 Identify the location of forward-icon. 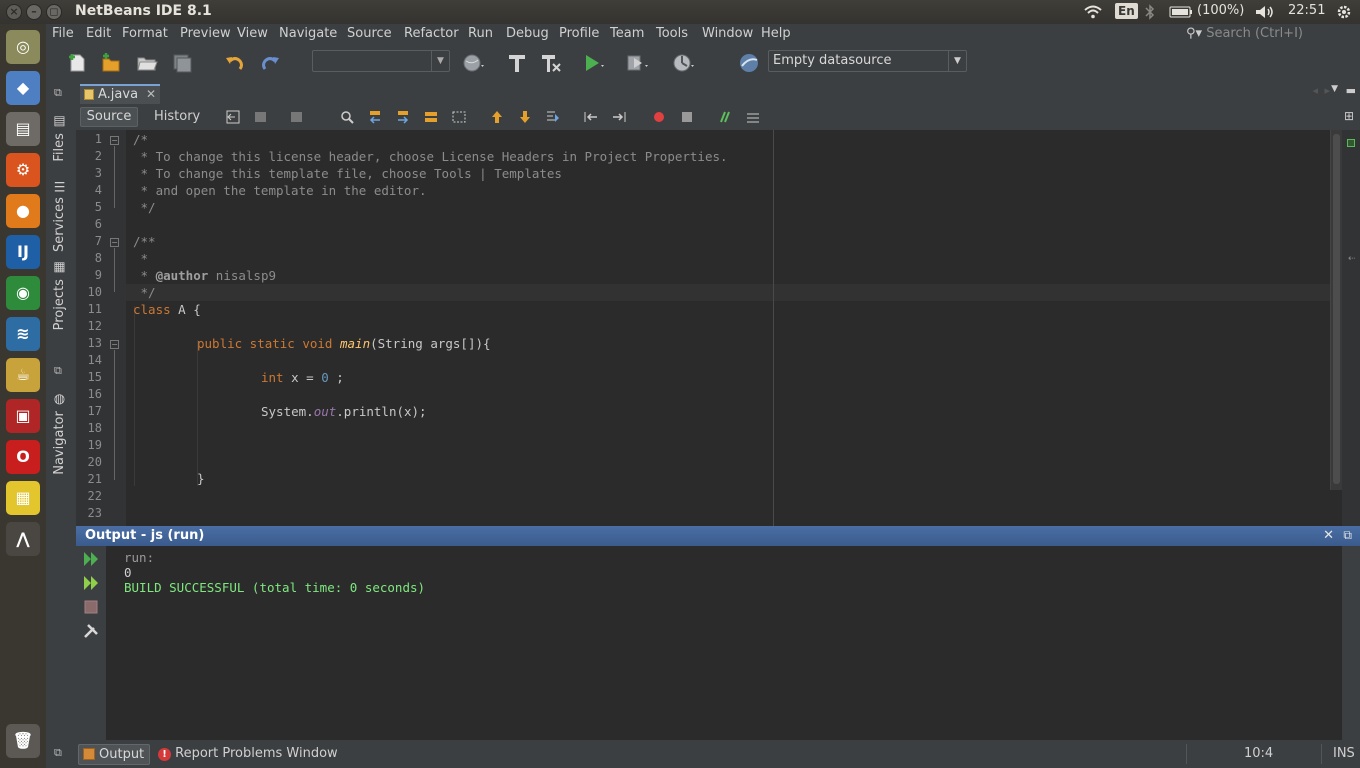
(297, 117).